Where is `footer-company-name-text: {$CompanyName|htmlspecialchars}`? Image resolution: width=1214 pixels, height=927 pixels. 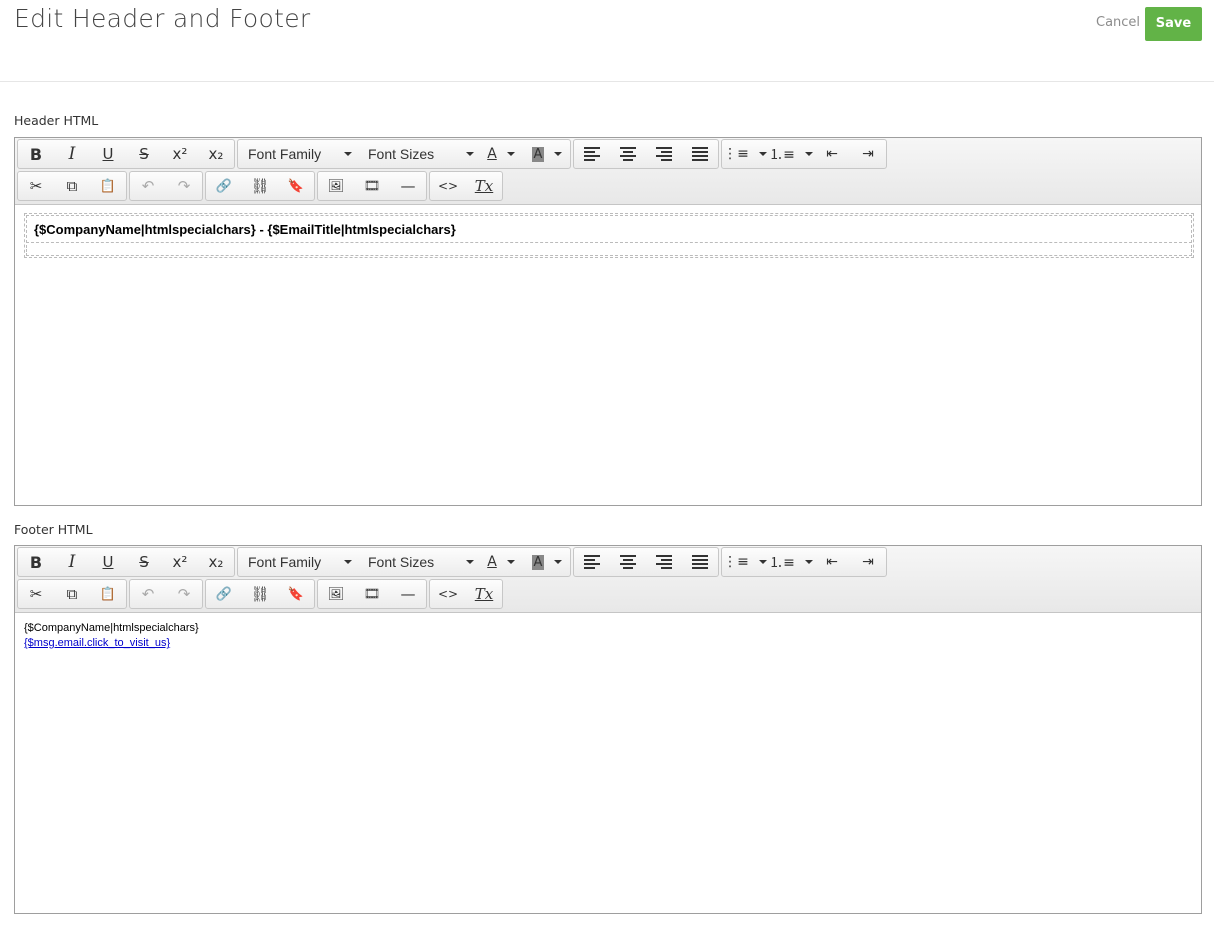
footer-company-name-text: {$CompanyName|htmlspecialchars} is located at coordinates (111, 628).